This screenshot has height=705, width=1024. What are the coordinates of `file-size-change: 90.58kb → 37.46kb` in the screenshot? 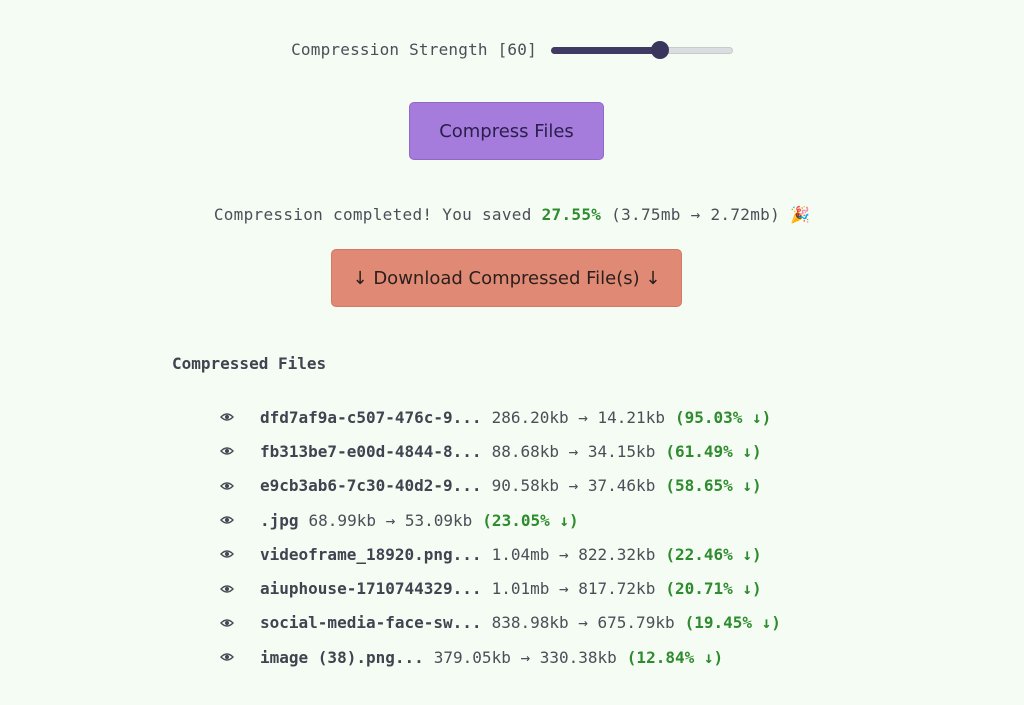 It's located at (573, 486).